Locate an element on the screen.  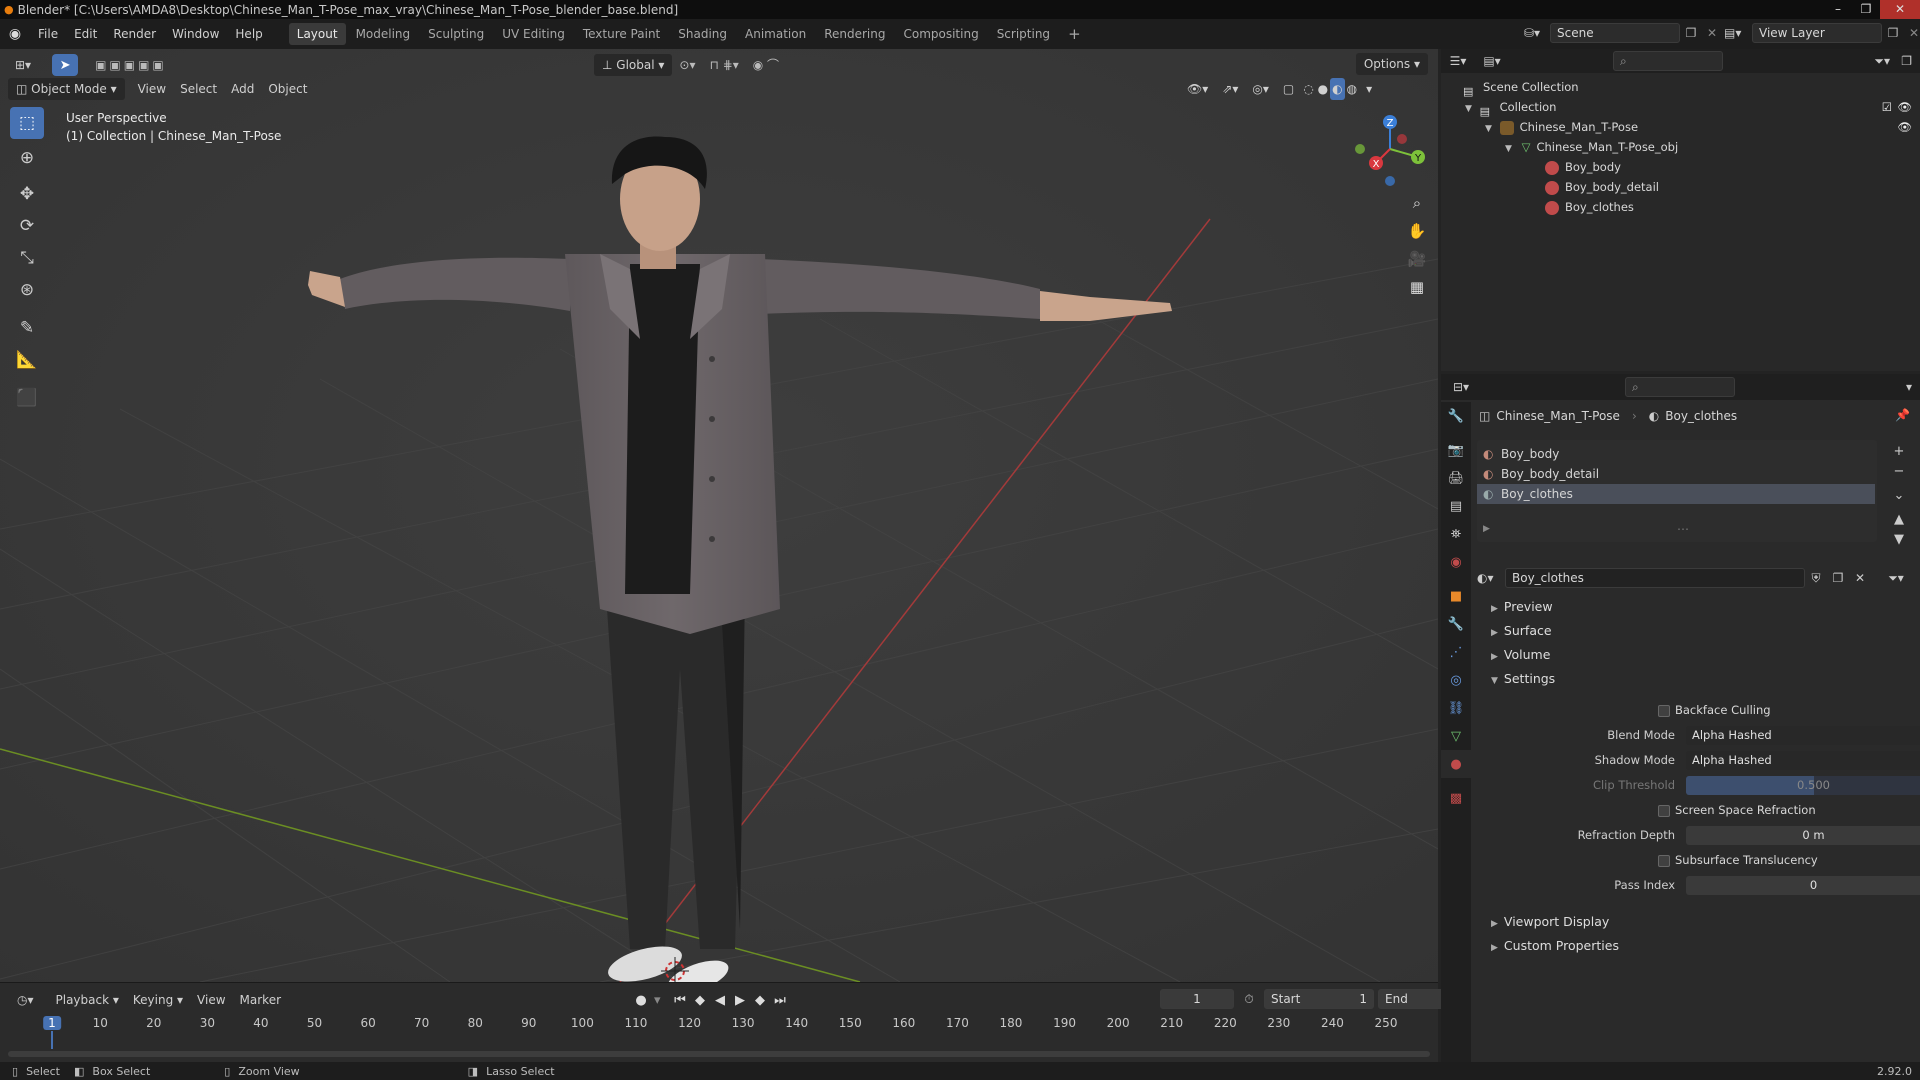
material-name-field: Boy_clothes is located at coordinates (1655, 578).